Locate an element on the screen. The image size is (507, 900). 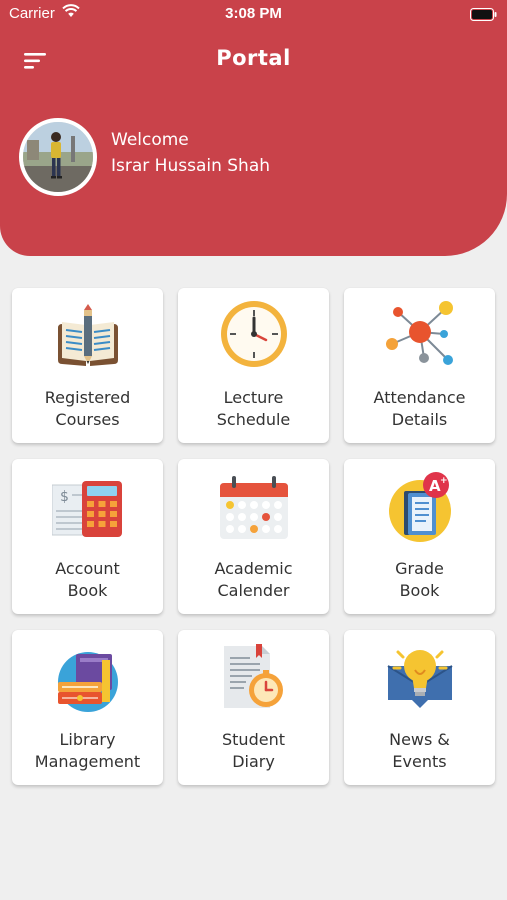
tile-label: Attendance Details is located at coordinates (419, 408).